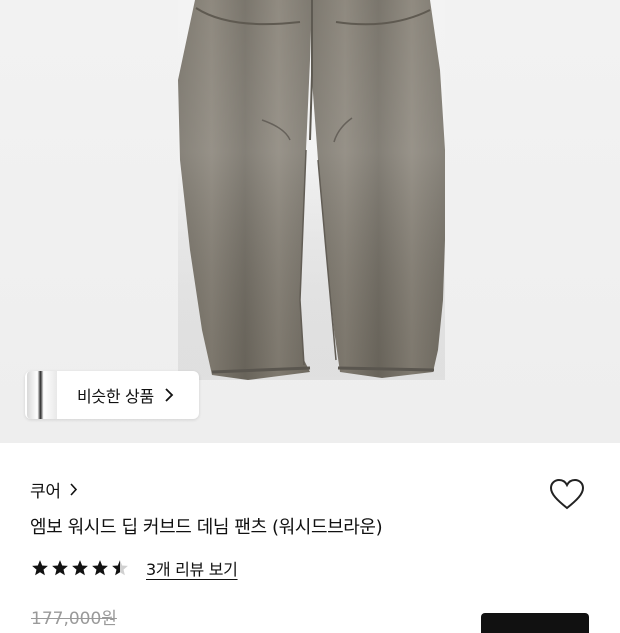 The height and width of the screenshot is (633, 620). I want to click on rating-row: 3개 리뷰 보기, so click(134, 568).